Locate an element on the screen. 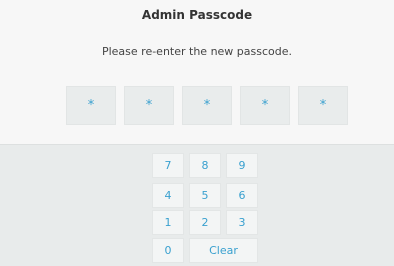  key-3: 3 is located at coordinates (242, 222).